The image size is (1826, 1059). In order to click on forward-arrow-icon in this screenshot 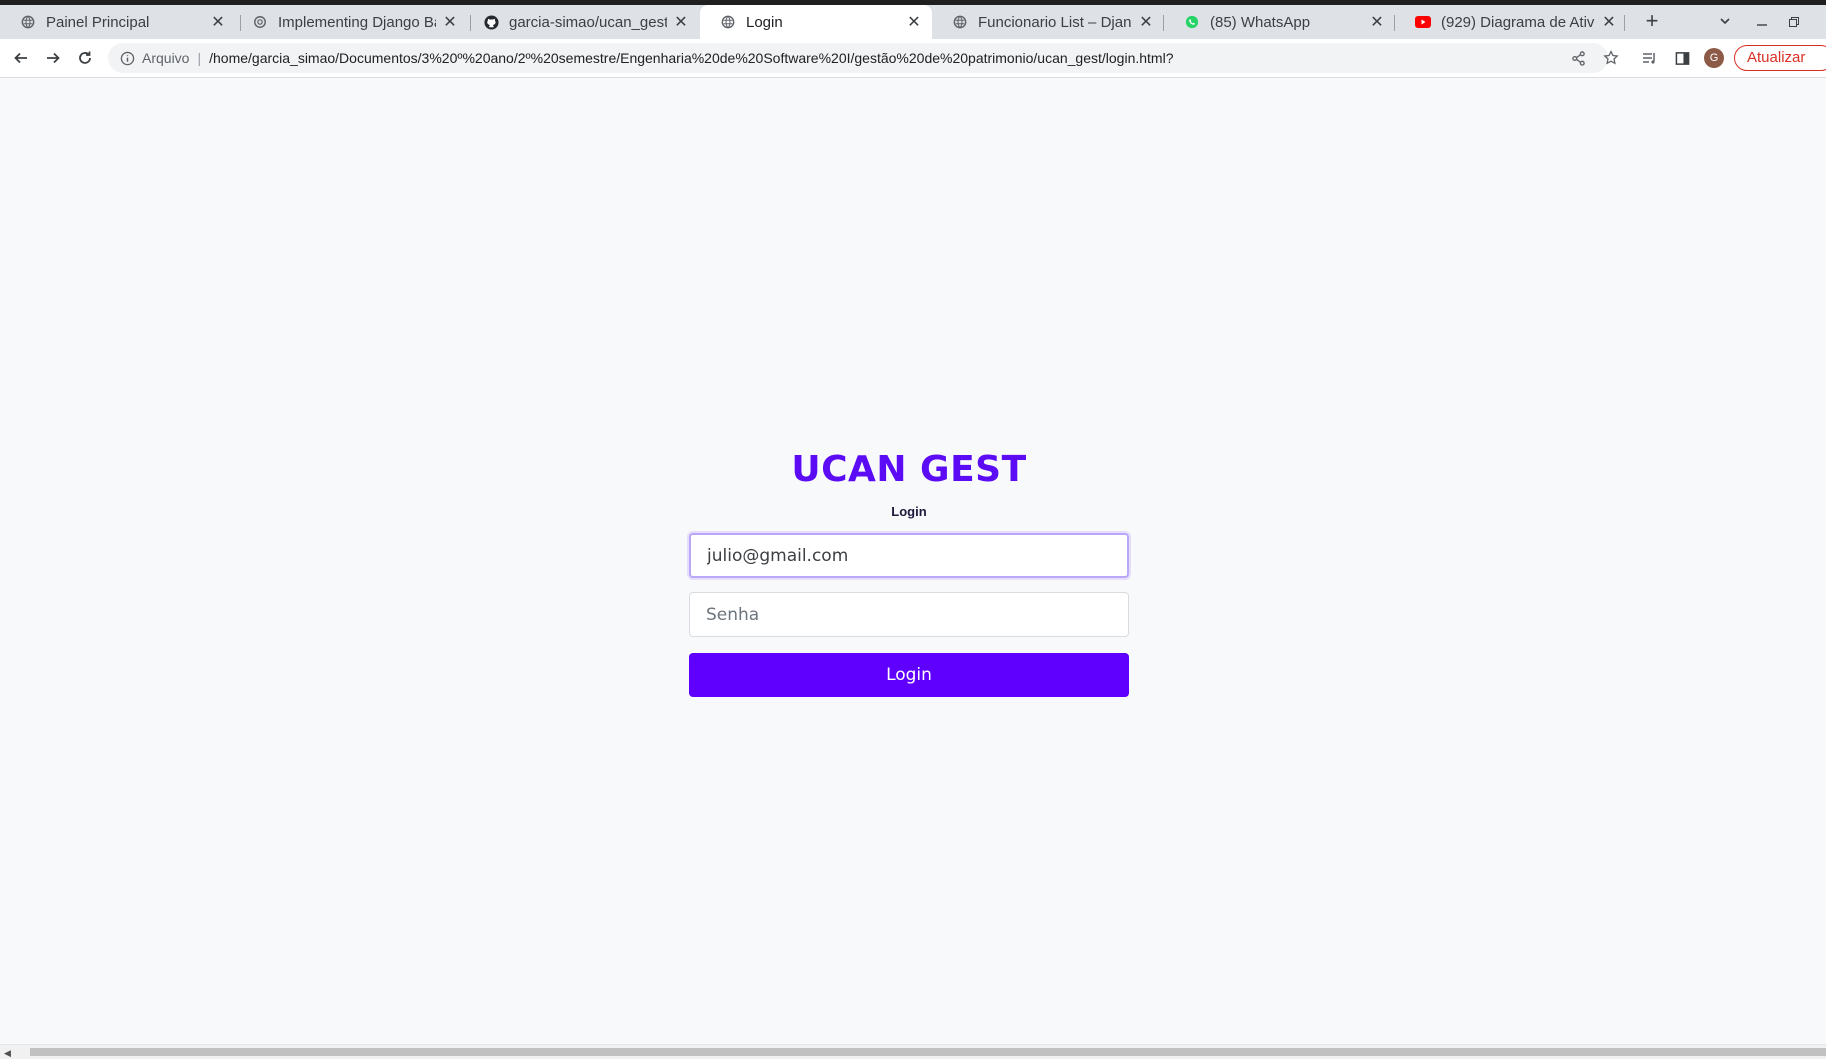, I will do `click(53, 58)`.